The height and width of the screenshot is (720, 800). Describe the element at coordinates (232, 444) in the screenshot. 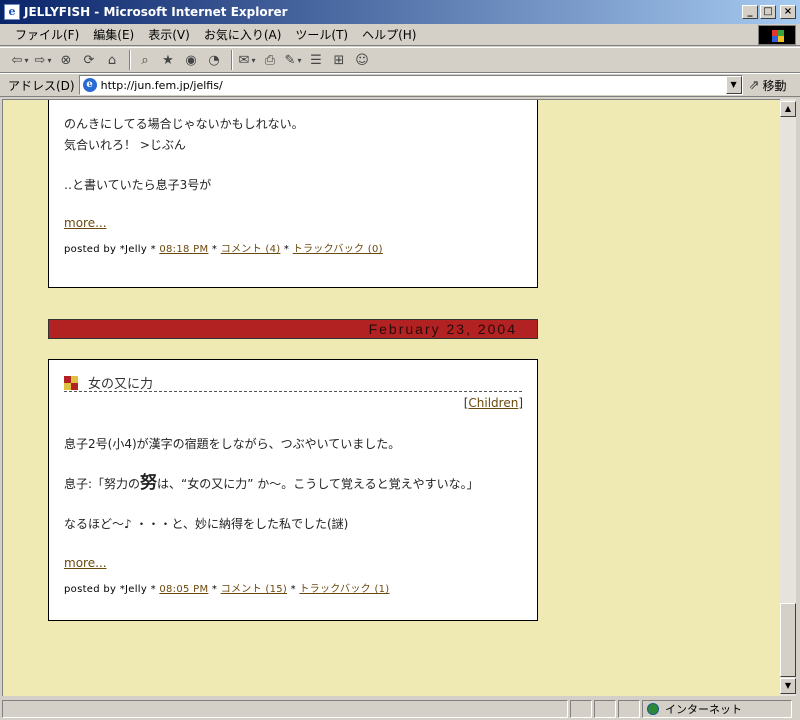

I see `entry-text-line: 息子2号(小4)が漢字の宿題をしながら、つぶやいていました。` at that location.